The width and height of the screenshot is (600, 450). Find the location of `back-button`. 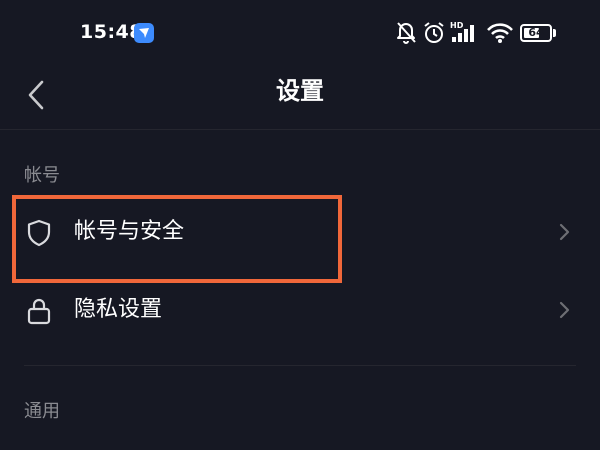

back-button is located at coordinates (38, 96).